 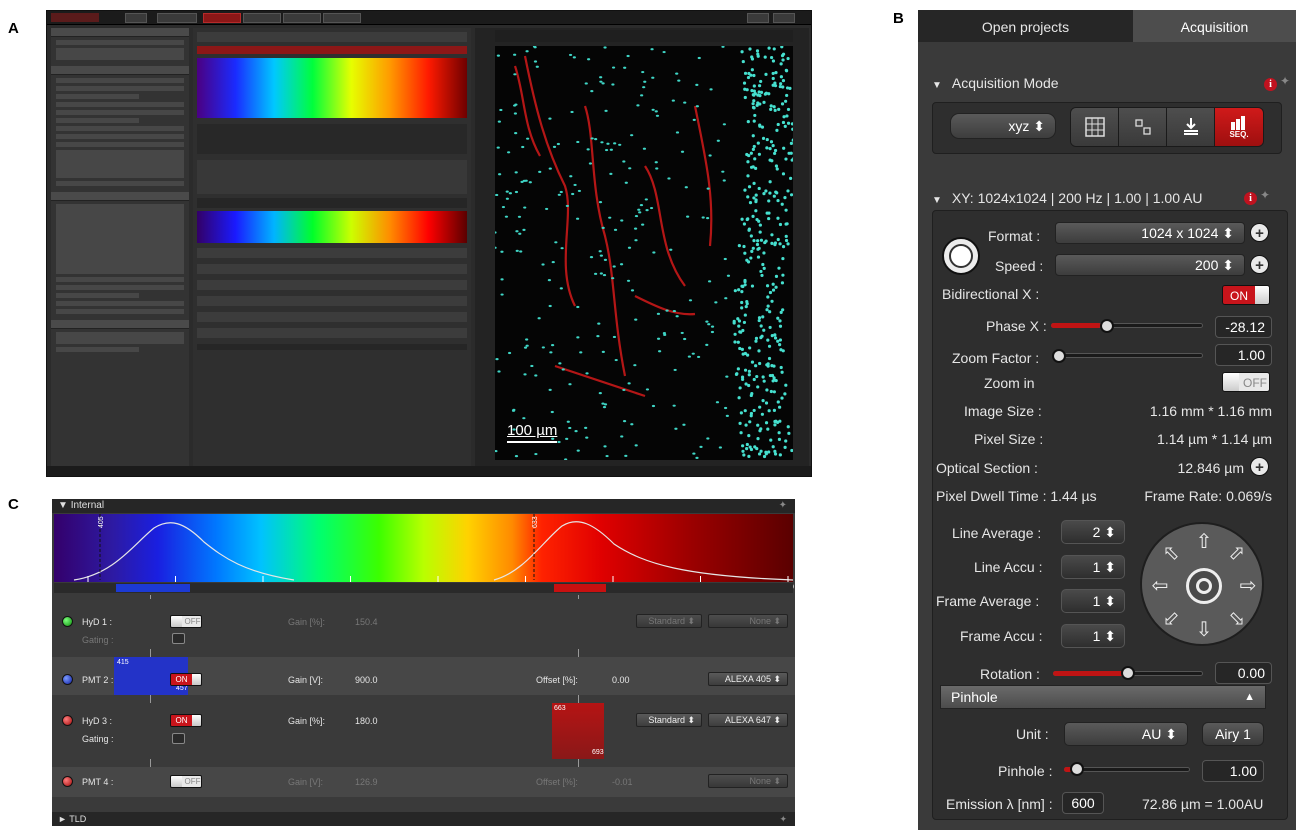 I want to click on unit-select: AU ⬍, so click(x=1126, y=734).